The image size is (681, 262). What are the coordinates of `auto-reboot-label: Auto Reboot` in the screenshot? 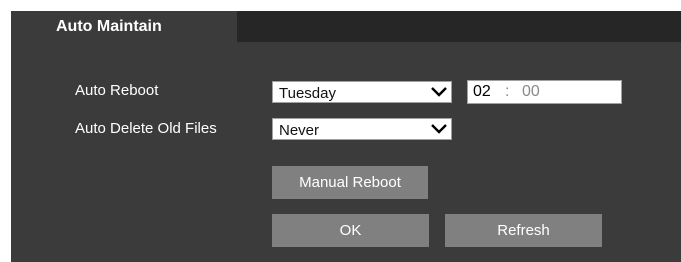 It's located at (117, 90).